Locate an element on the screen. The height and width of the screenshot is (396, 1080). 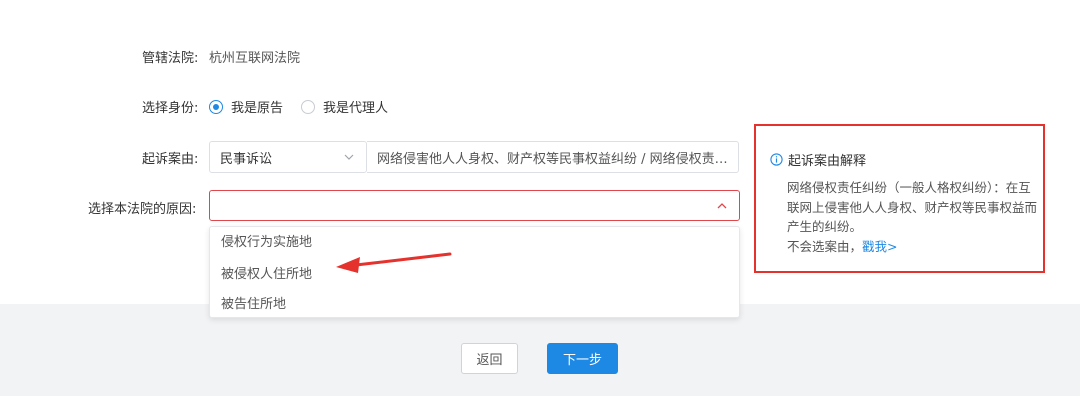
dropdown-option: 被告住所地 is located at coordinates (474, 302).